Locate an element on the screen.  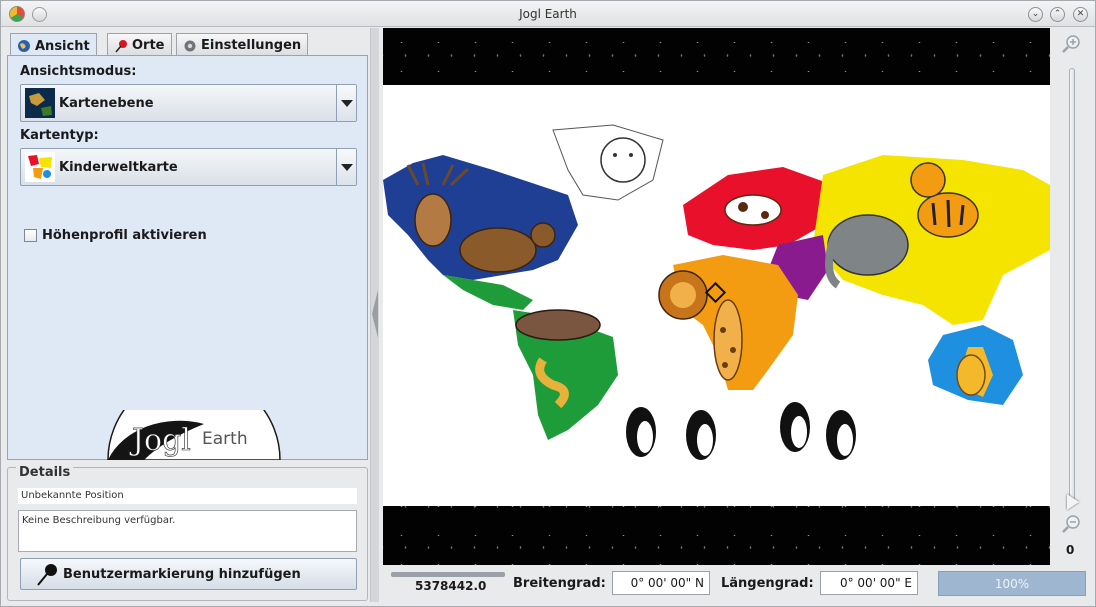
zoom-slider-thumb is located at coordinates (1073, 502).